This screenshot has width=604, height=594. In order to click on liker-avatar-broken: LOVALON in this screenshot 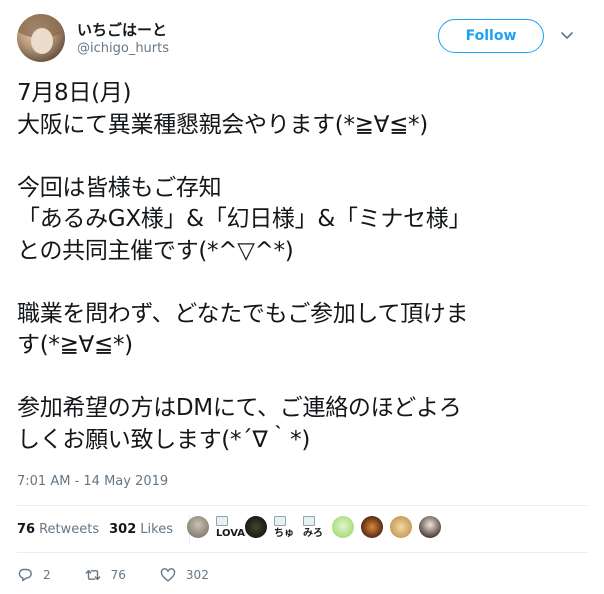, I will do `click(231, 532)`.